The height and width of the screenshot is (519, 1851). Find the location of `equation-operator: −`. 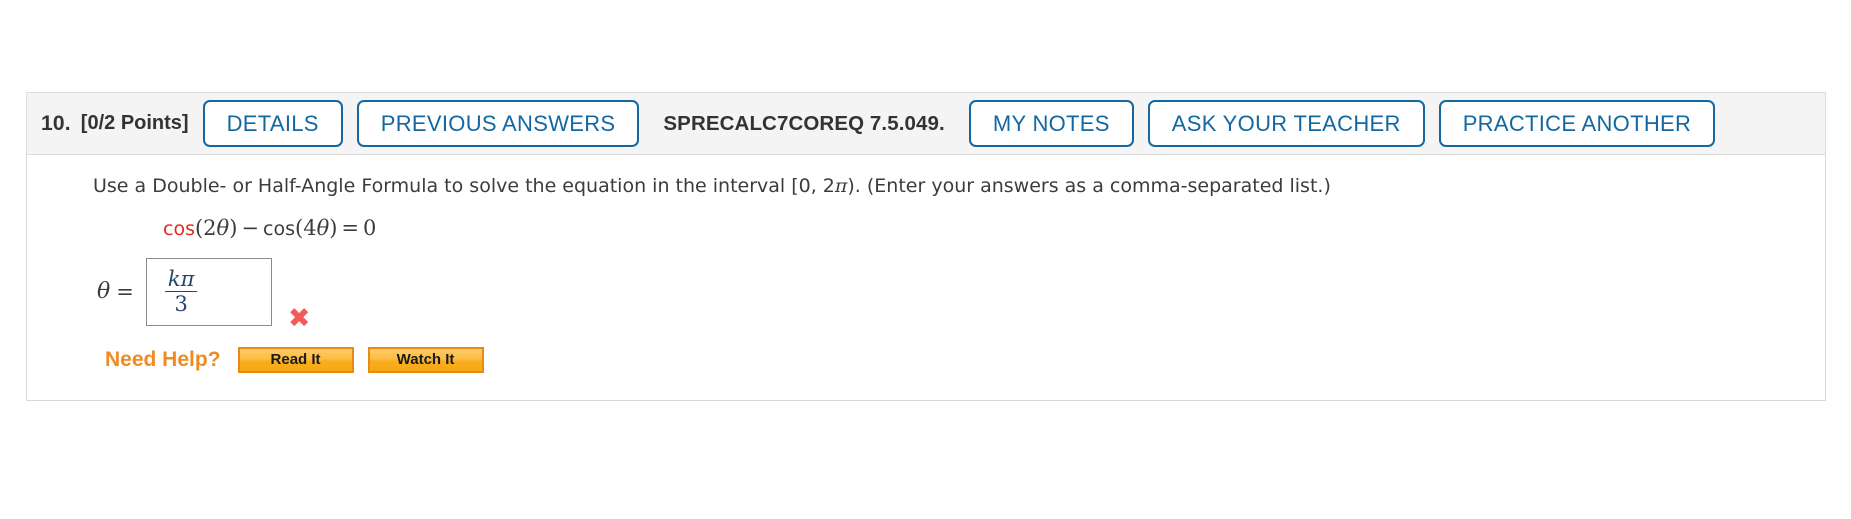

equation-operator: − is located at coordinates (250, 227).